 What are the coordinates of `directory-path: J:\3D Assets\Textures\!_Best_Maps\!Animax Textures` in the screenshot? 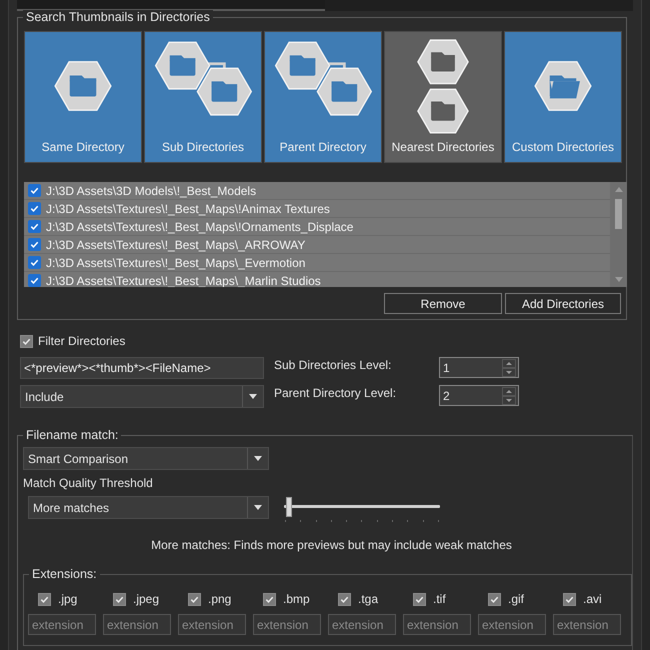 It's located at (188, 209).